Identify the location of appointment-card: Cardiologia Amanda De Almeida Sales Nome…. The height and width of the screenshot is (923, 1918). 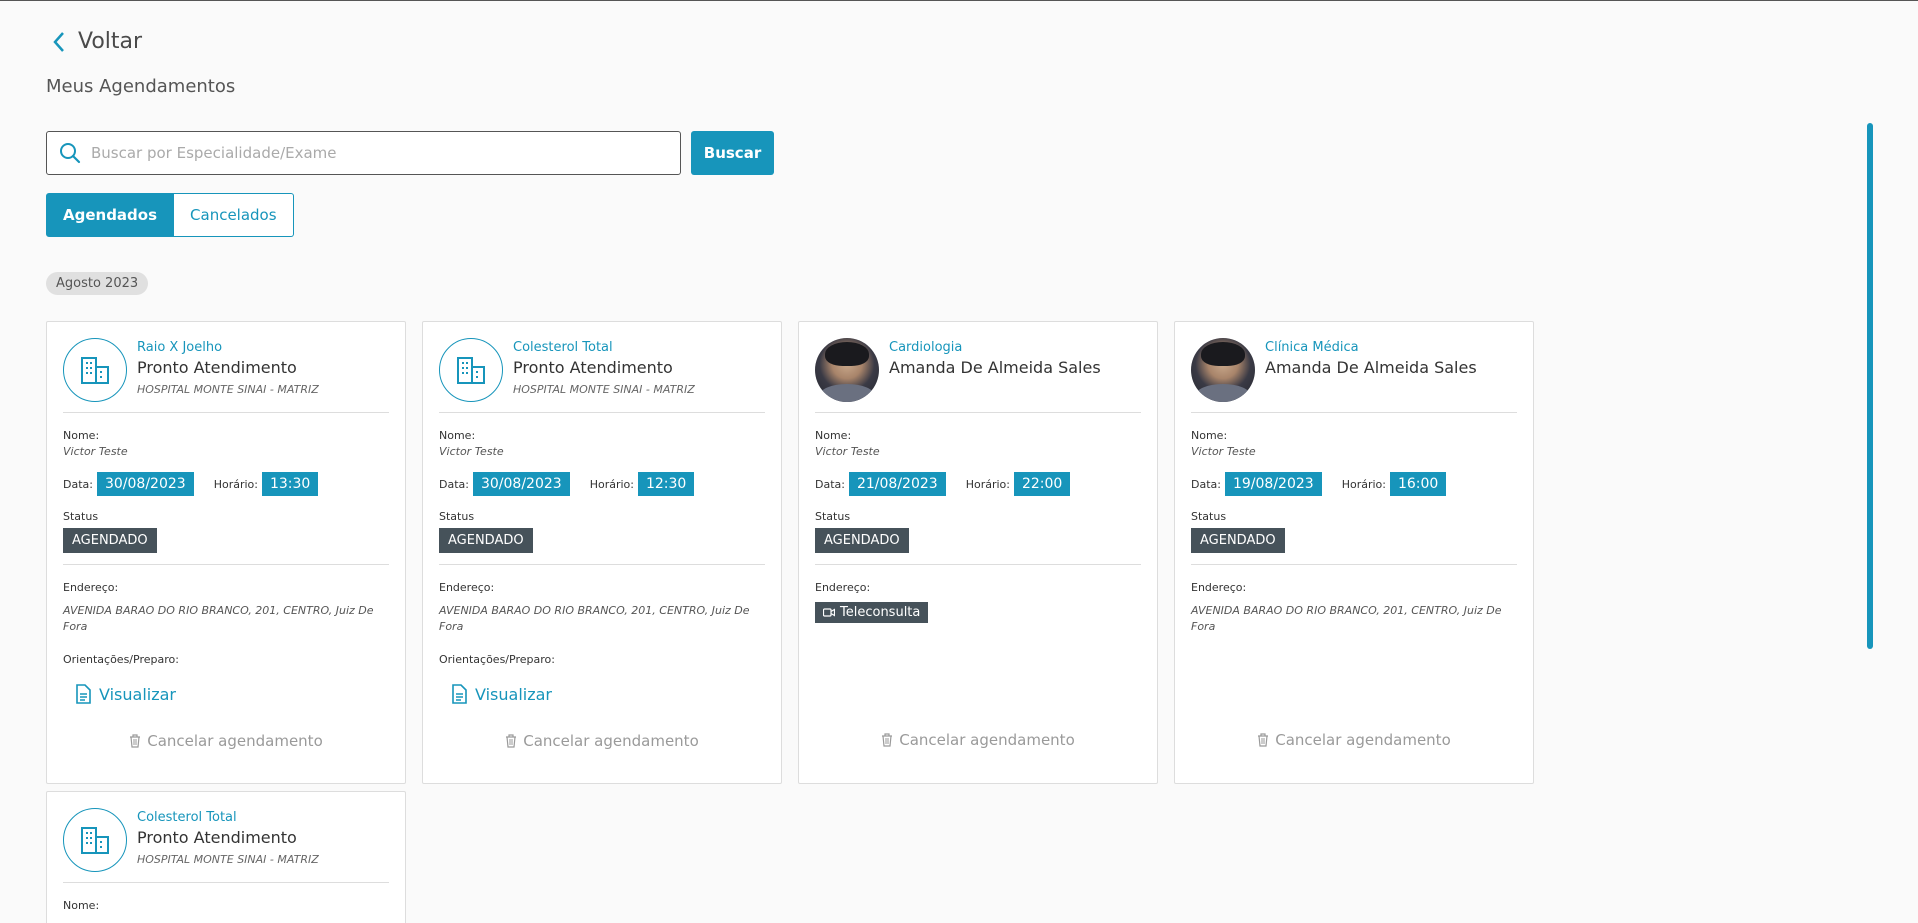
(978, 552).